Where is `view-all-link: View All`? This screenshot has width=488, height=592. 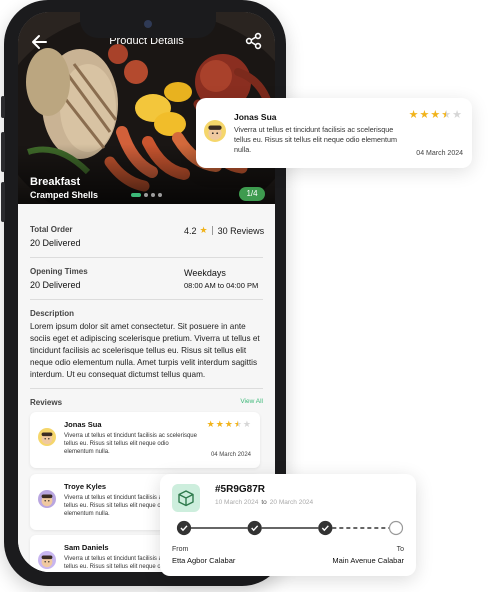 view-all-link: View All is located at coordinates (251, 401).